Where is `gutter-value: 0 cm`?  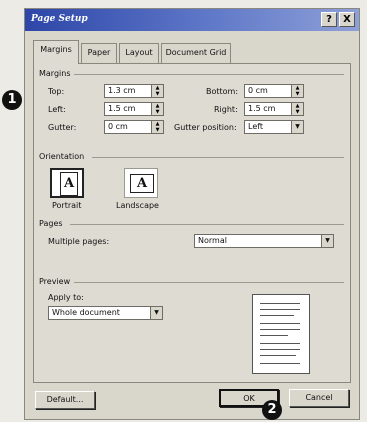
gutter-value: 0 cm is located at coordinates (118, 126).